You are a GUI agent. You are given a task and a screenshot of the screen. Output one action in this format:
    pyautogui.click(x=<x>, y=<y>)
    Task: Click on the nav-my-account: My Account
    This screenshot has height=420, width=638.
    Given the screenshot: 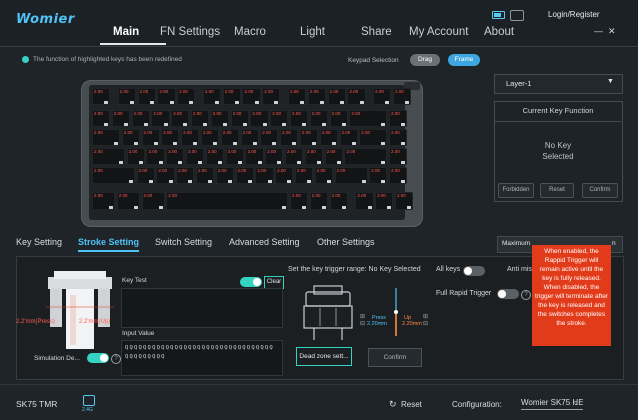 What is the action you would take?
    pyautogui.click(x=438, y=32)
    